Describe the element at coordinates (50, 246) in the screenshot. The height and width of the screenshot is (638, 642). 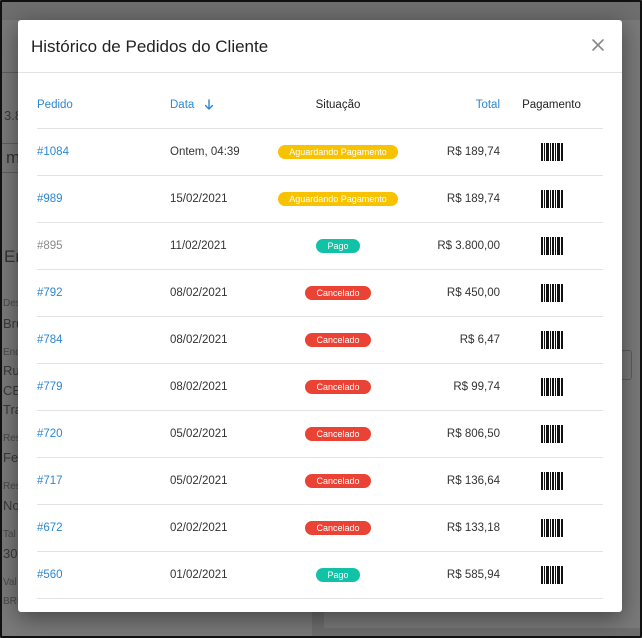
I see `order-link: #895` at that location.